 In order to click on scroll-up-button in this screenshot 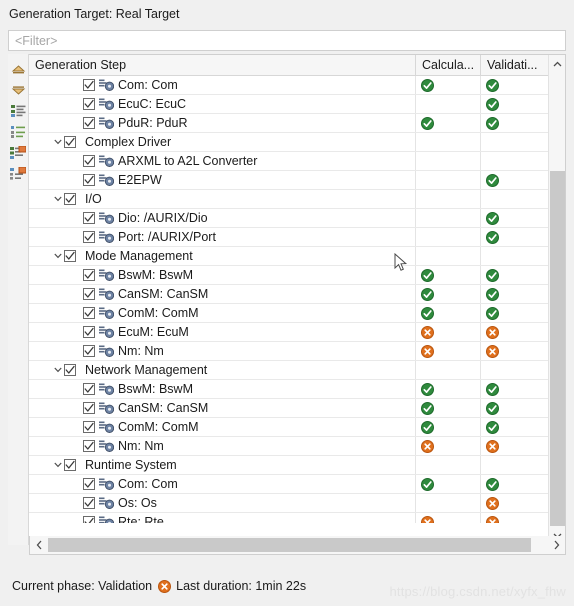, I will do `click(557, 63)`.